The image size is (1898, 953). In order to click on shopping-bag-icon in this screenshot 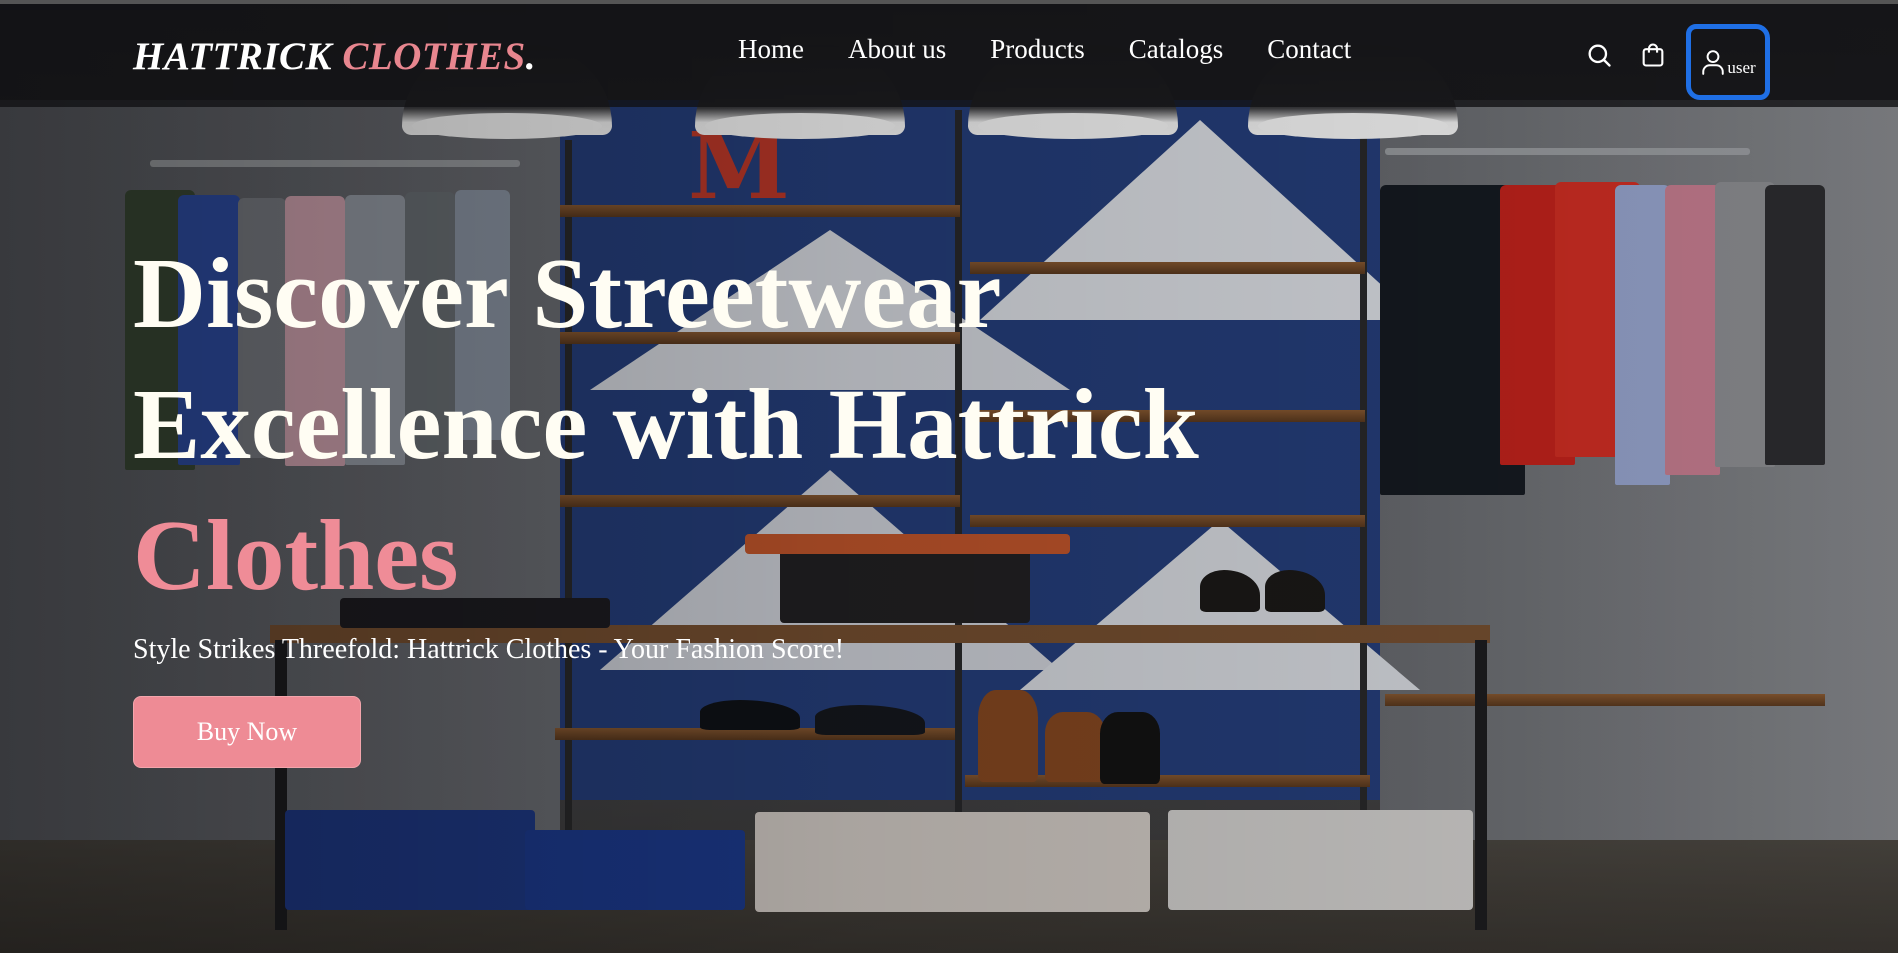, I will do `click(1653, 55)`.